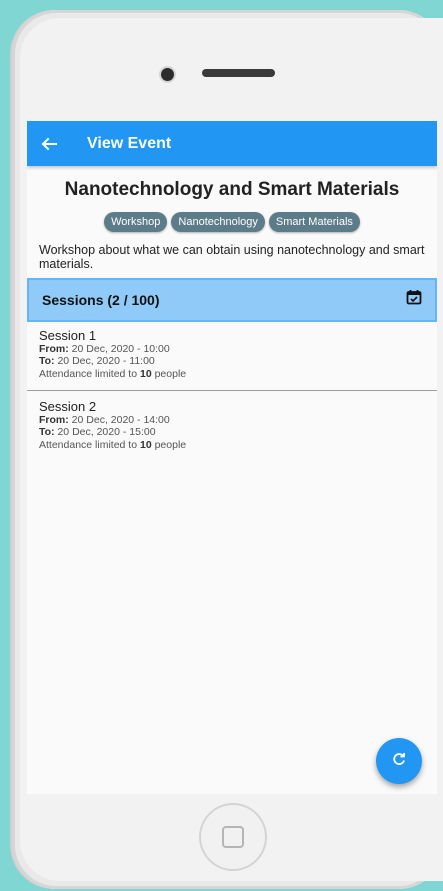 This screenshot has height=891, width=443. I want to click on tag-list: Workshop Nanotechnology Smart Materials, so click(232, 222).